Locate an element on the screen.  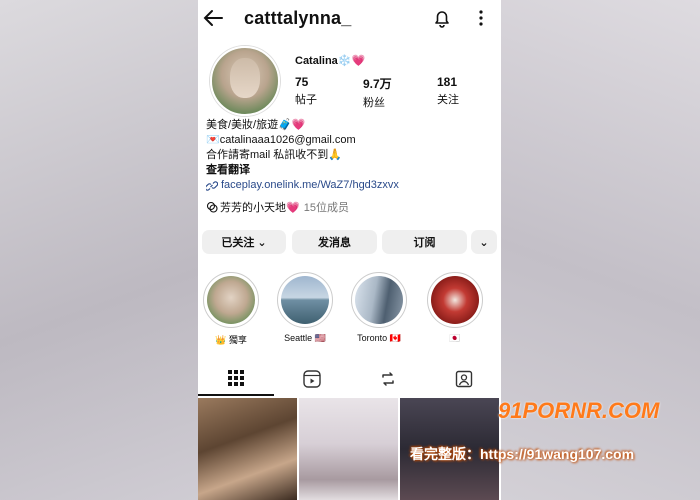
reels-icon is located at coordinates (312, 379).